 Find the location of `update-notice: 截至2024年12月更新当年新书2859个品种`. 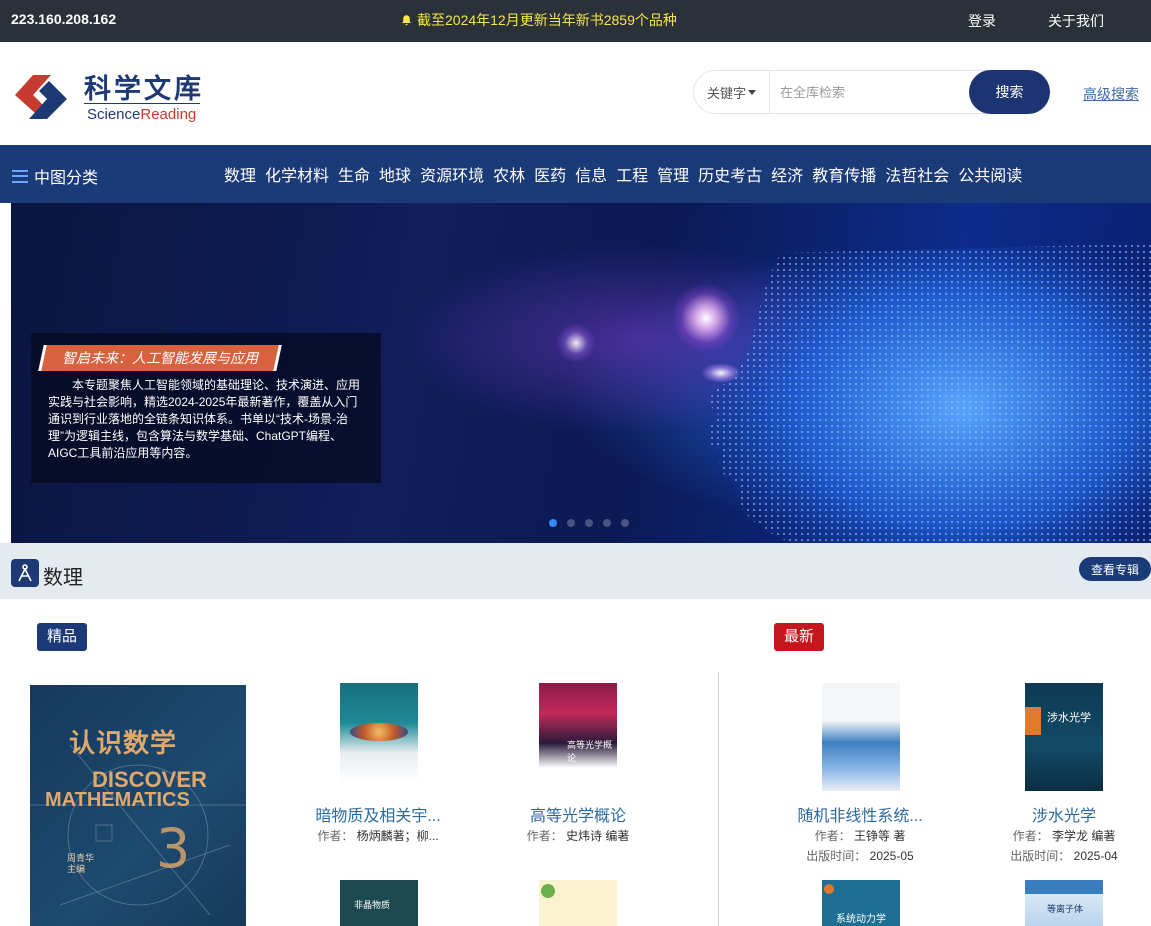

update-notice: 截至2024年12月更新当年新书2859个品种 is located at coordinates (538, 20).